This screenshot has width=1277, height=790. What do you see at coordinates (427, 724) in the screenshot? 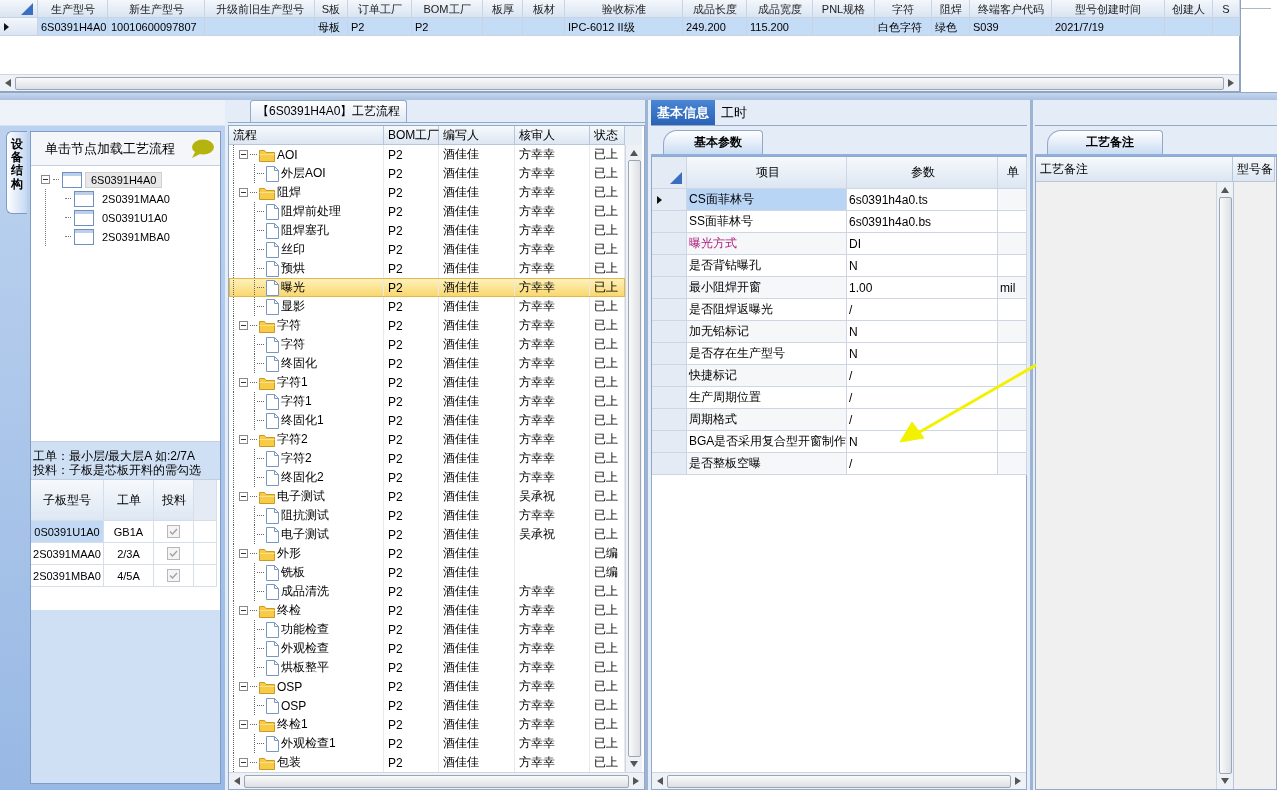
I see `tree-row: 终检1 P2 酒佳佳 方幸幸 已上` at bounding box center [427, 724].